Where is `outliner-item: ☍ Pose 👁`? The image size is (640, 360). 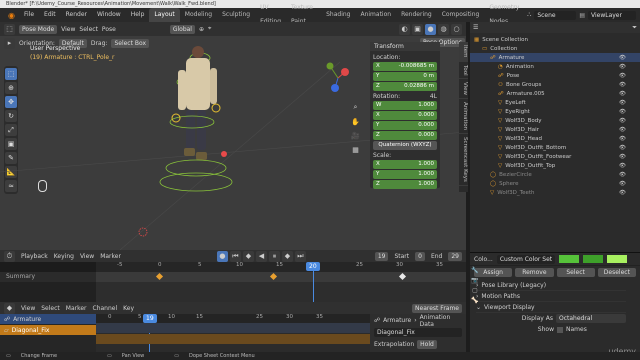 outliner-item: ☍ Pose 👁 is located at coordinates (555, 75).